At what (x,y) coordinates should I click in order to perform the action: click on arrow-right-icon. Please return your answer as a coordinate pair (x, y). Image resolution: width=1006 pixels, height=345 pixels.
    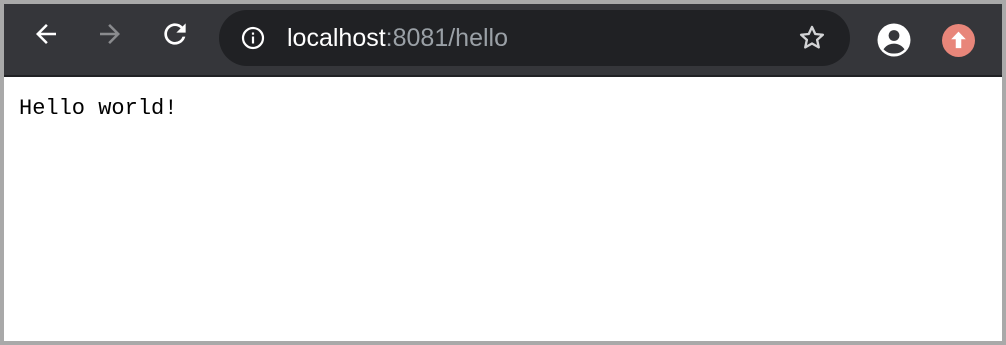
    Looking at the image, I should click on (110, 34).